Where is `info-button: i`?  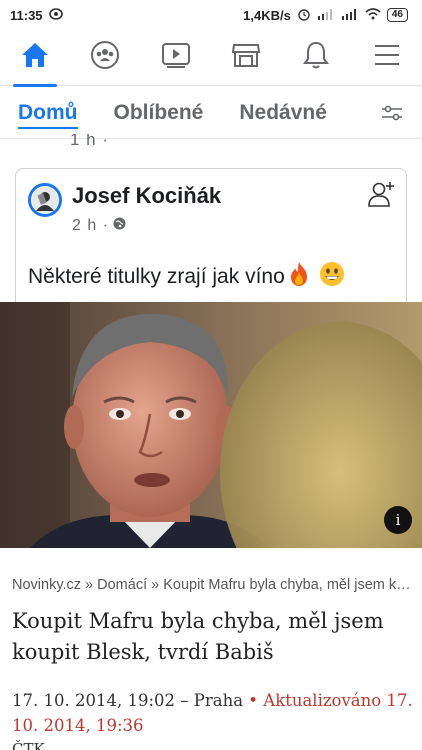
info-button: i is located at coordinates (398, 520).